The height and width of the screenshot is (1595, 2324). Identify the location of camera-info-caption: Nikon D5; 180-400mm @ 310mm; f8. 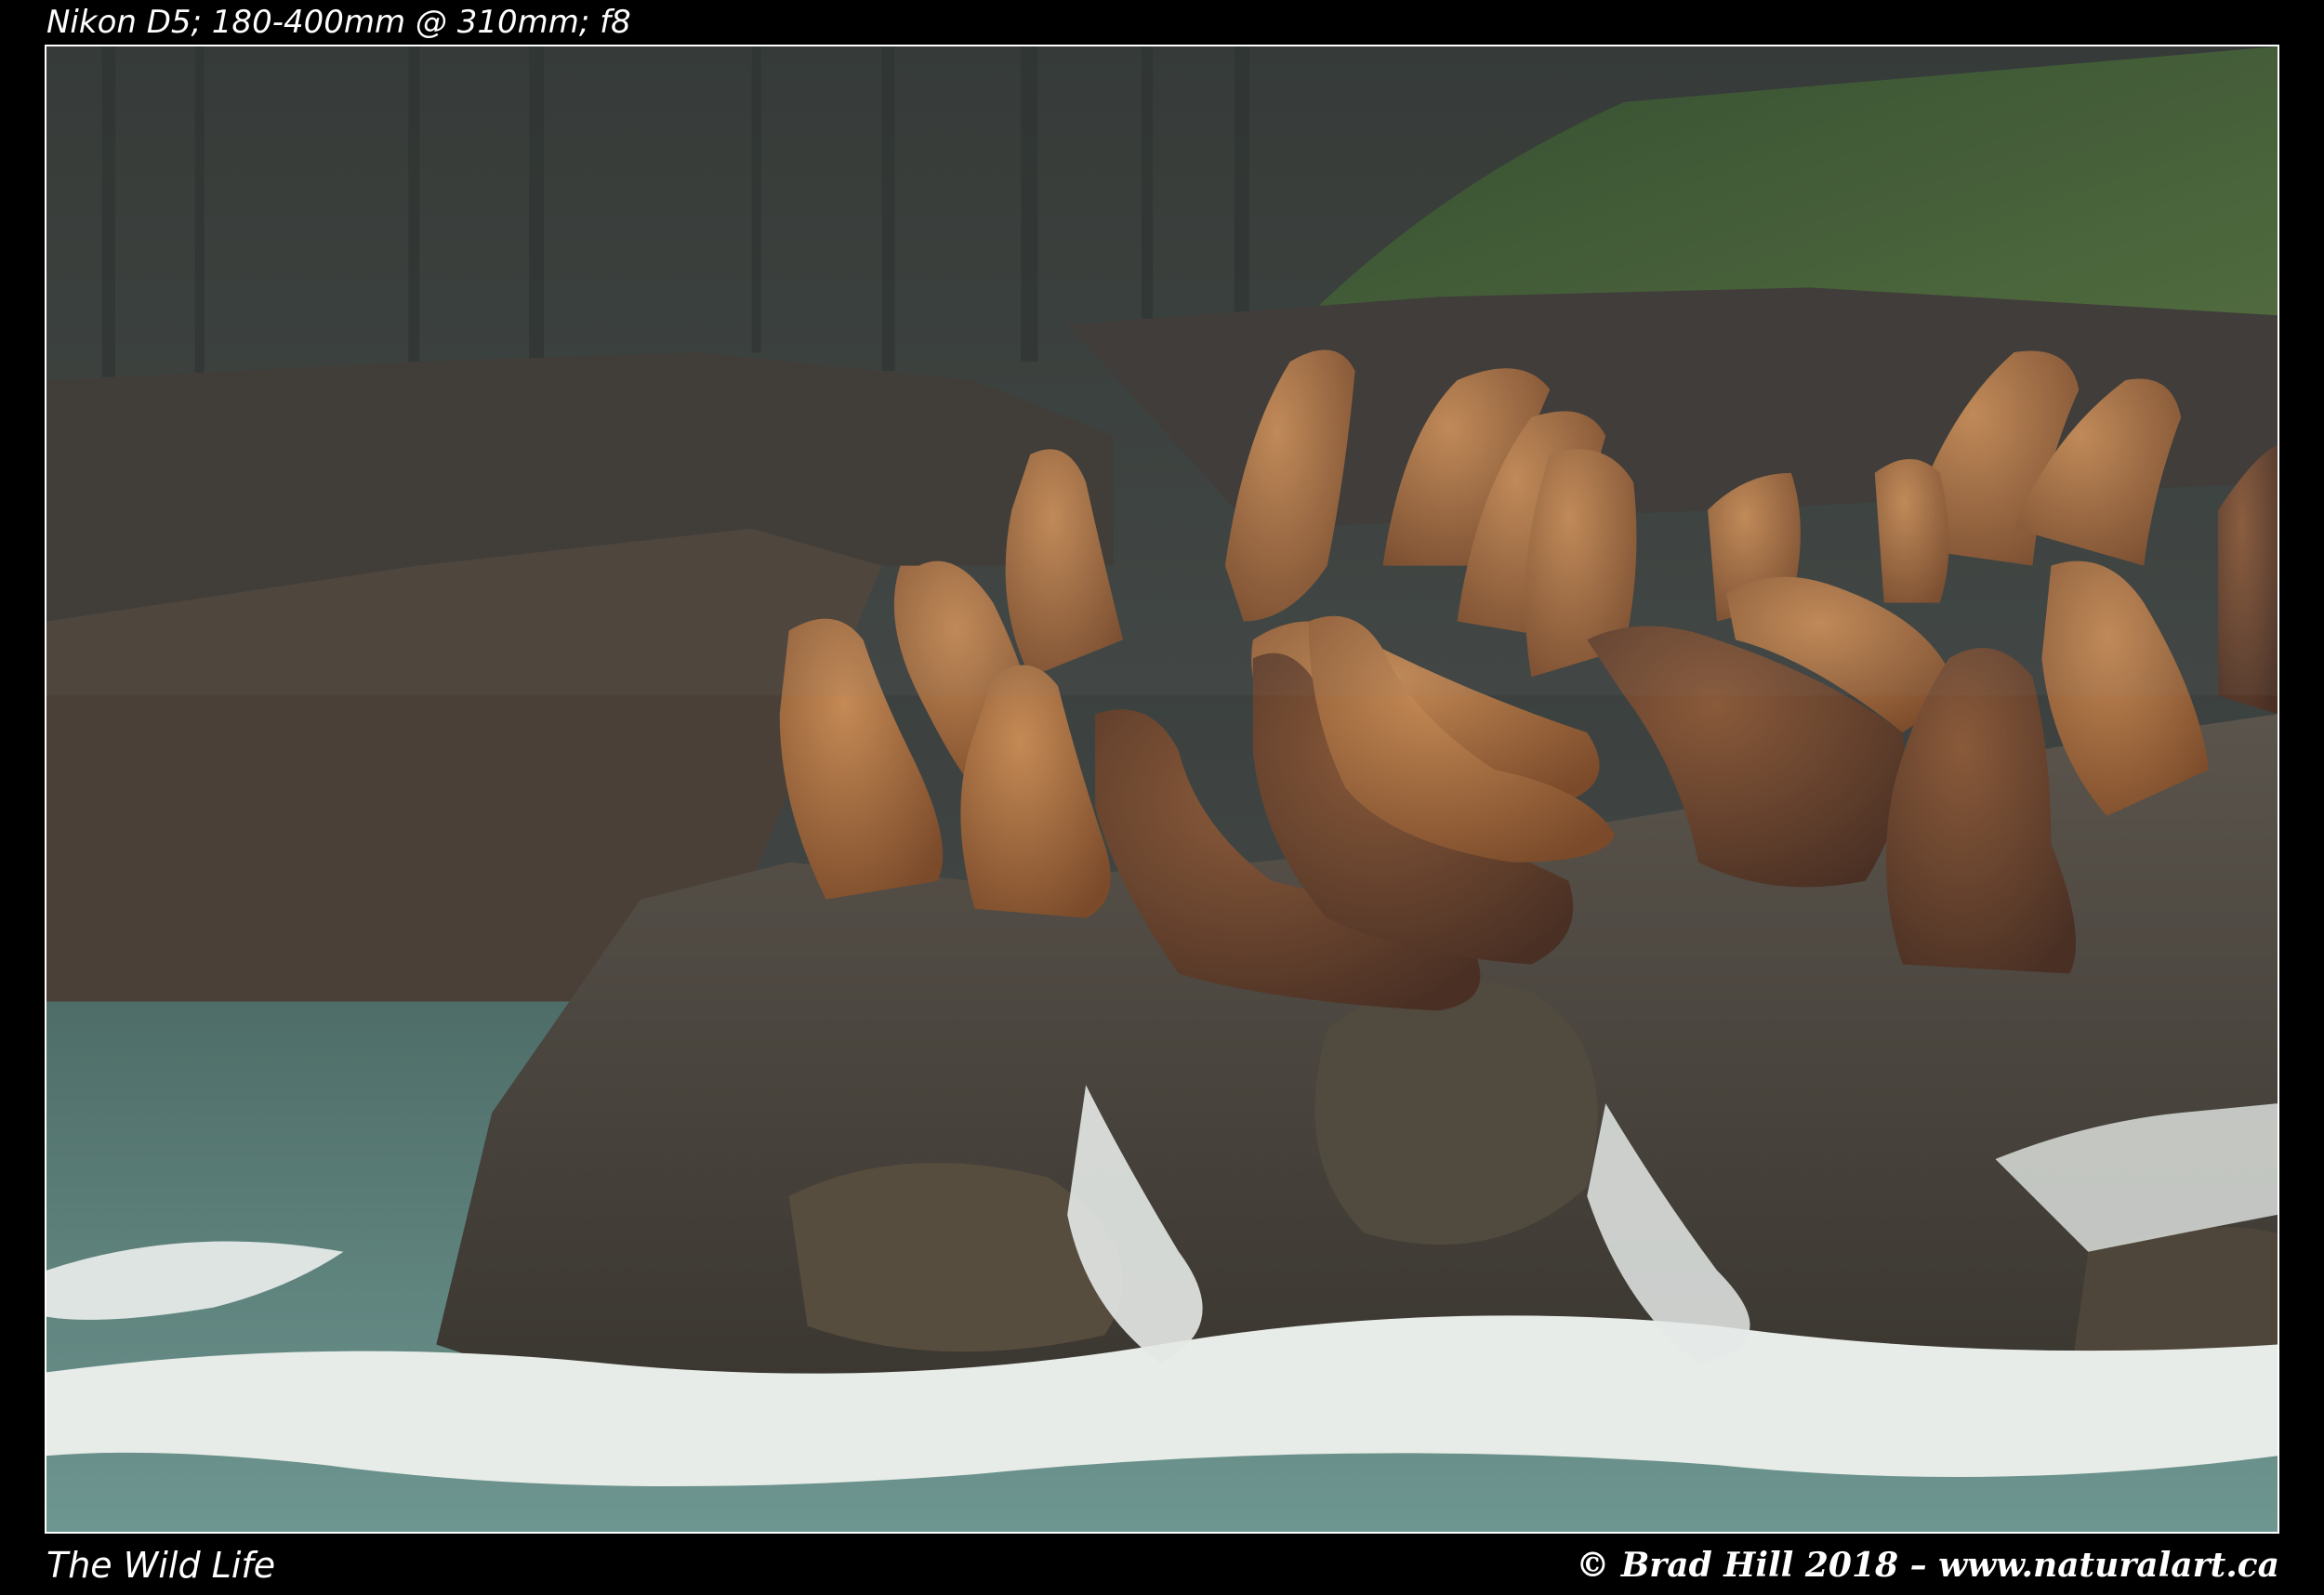
(338, 22).